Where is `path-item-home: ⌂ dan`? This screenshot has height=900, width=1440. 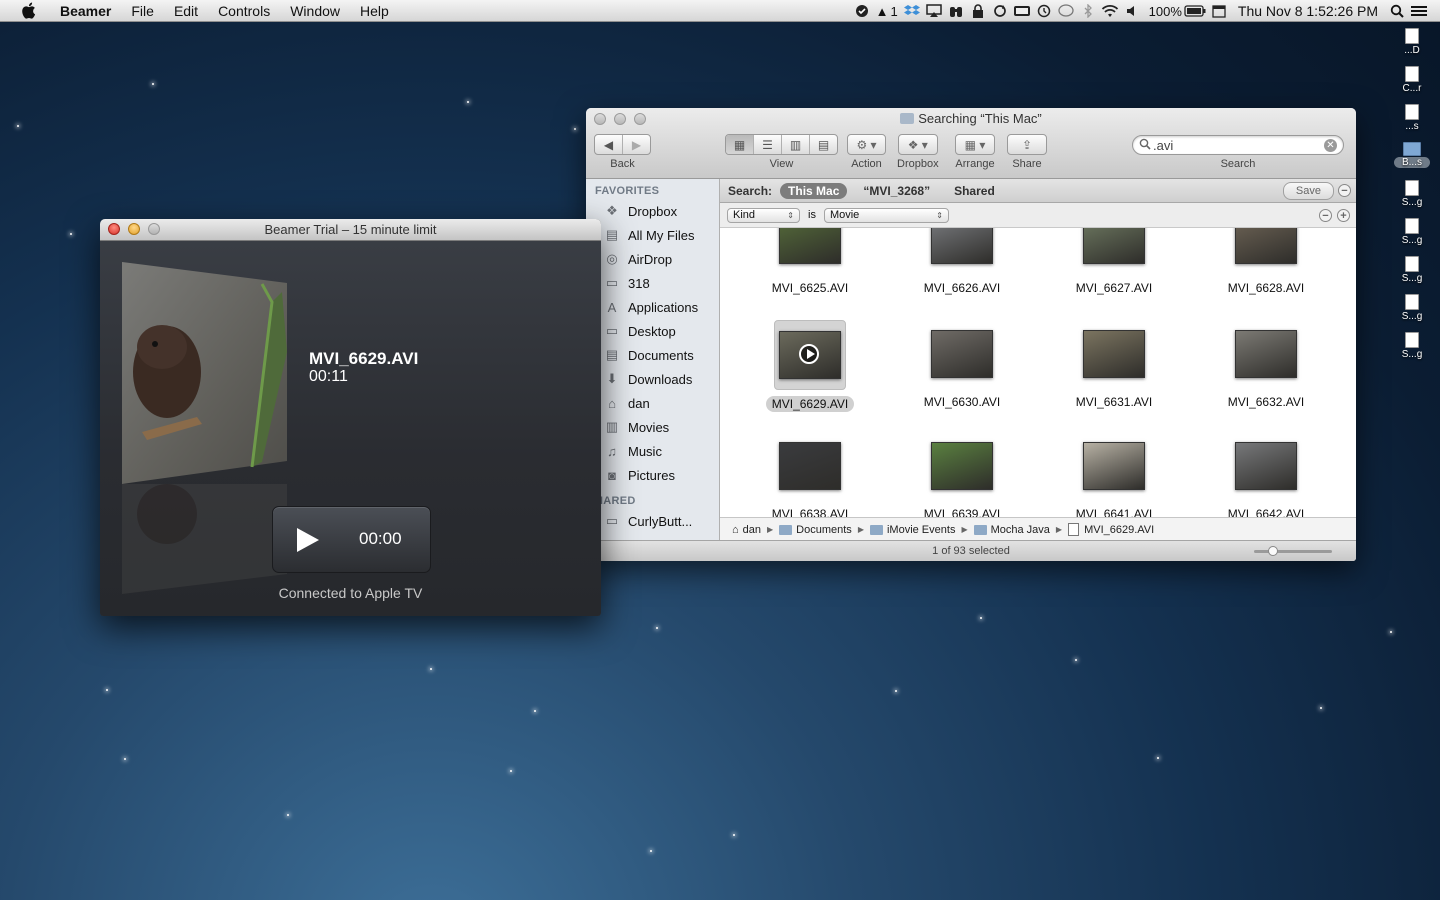 path-item-home: ⌂ dan is located at coordinates (746, 530).